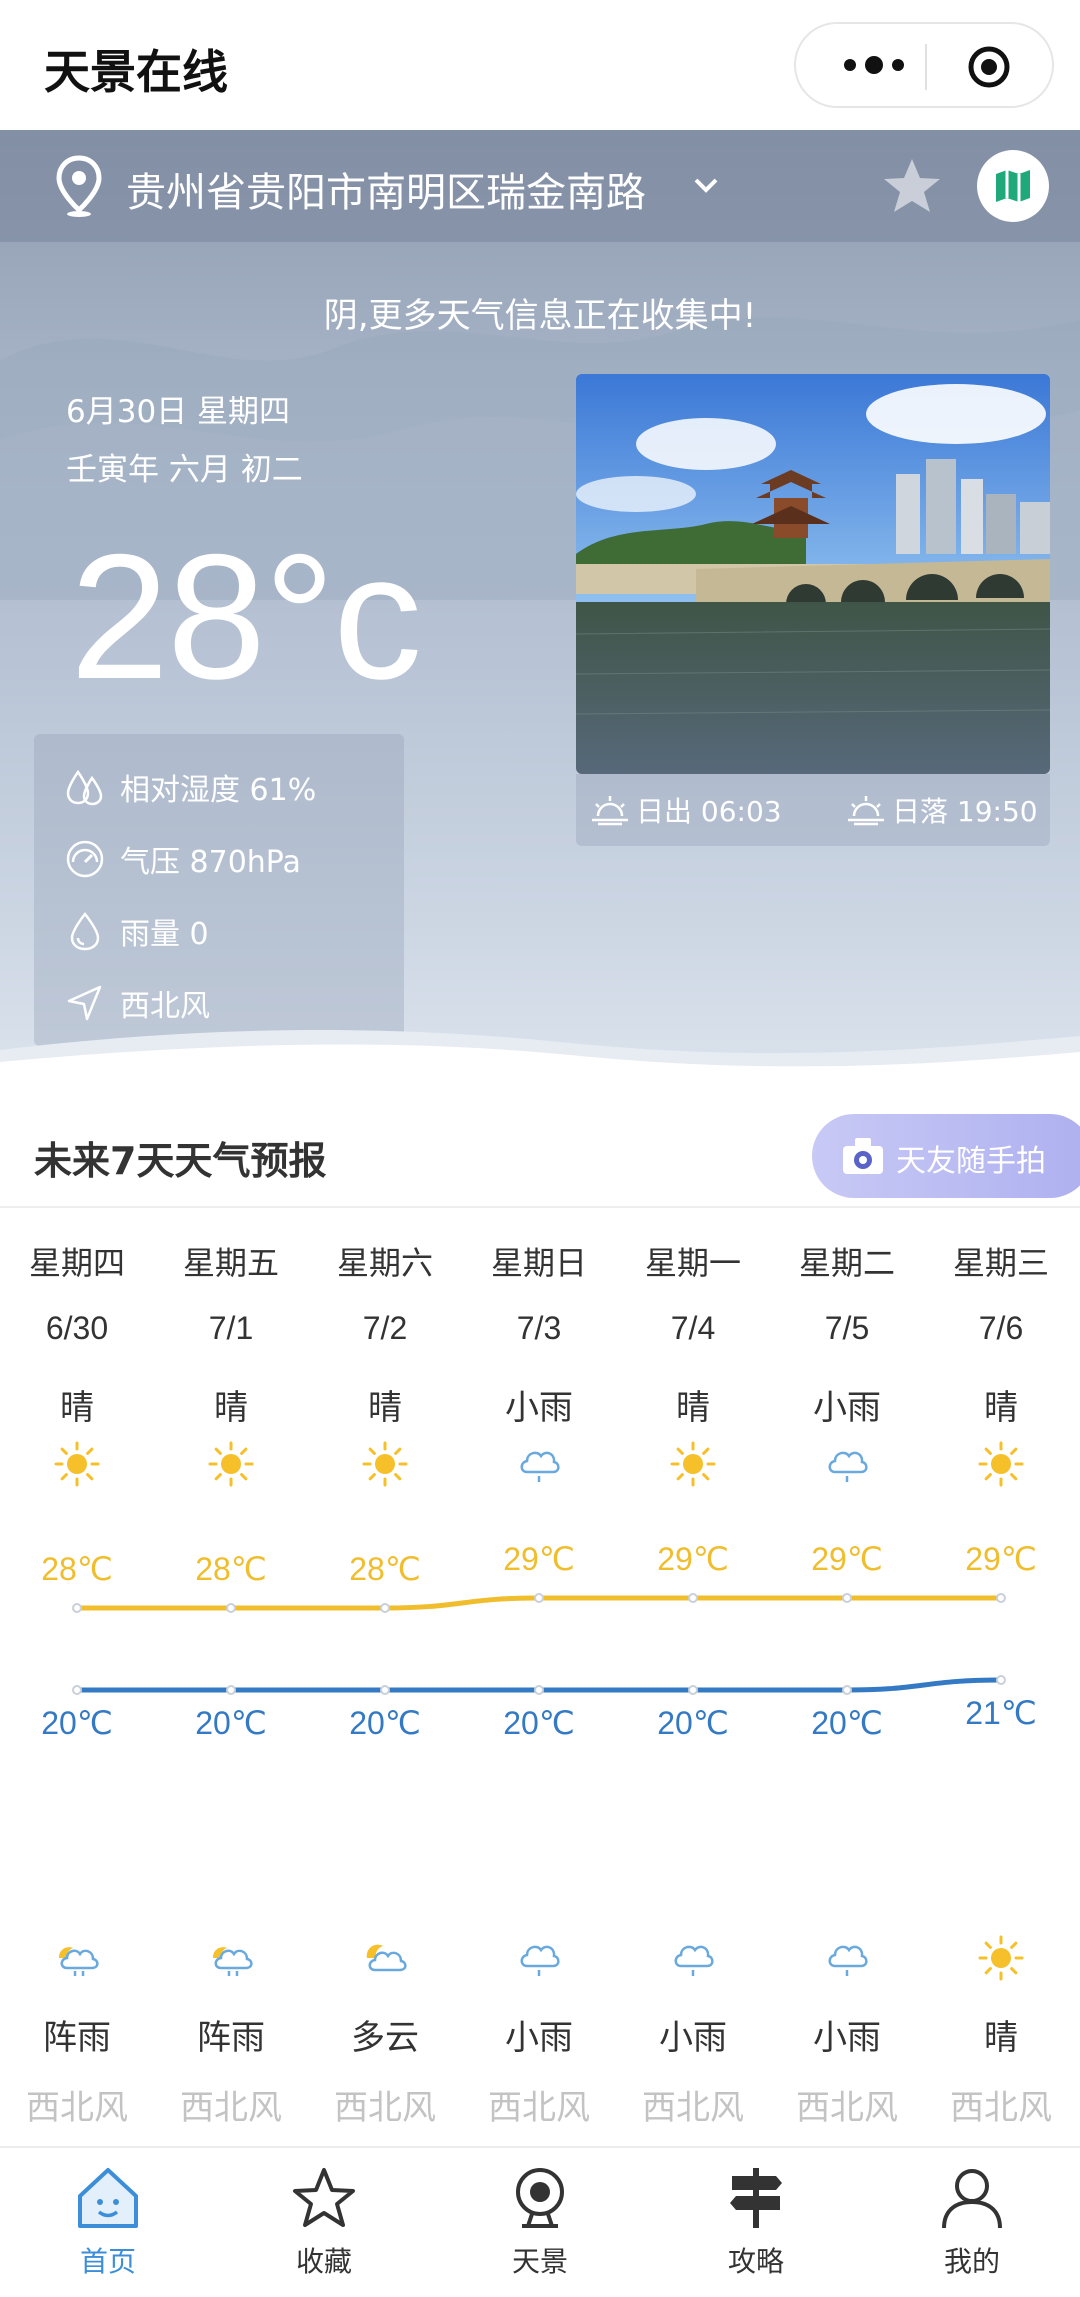  What do you see at coordinates (85, 859) in the screenshot?
I see `pressure-gauge-icon` at bounding box center [85, 859].